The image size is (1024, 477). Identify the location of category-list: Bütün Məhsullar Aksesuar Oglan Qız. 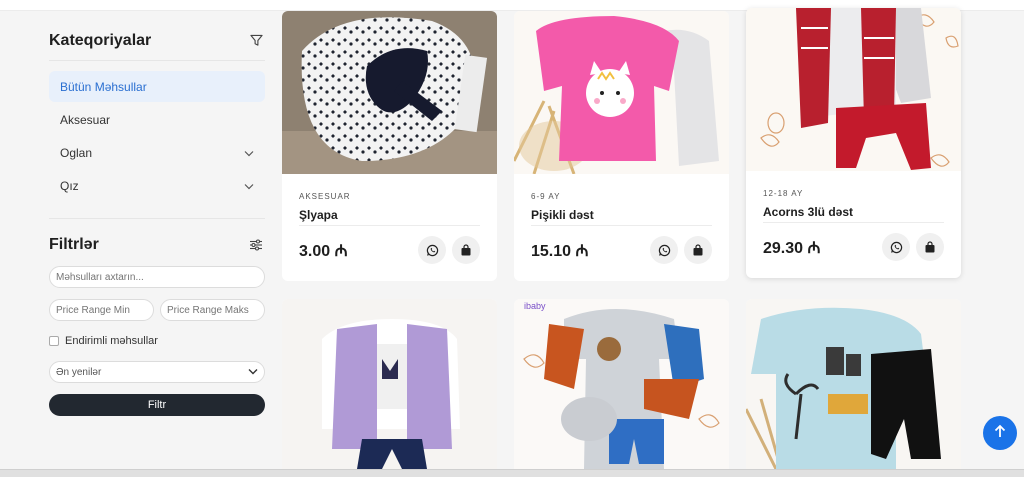
(157, 136).